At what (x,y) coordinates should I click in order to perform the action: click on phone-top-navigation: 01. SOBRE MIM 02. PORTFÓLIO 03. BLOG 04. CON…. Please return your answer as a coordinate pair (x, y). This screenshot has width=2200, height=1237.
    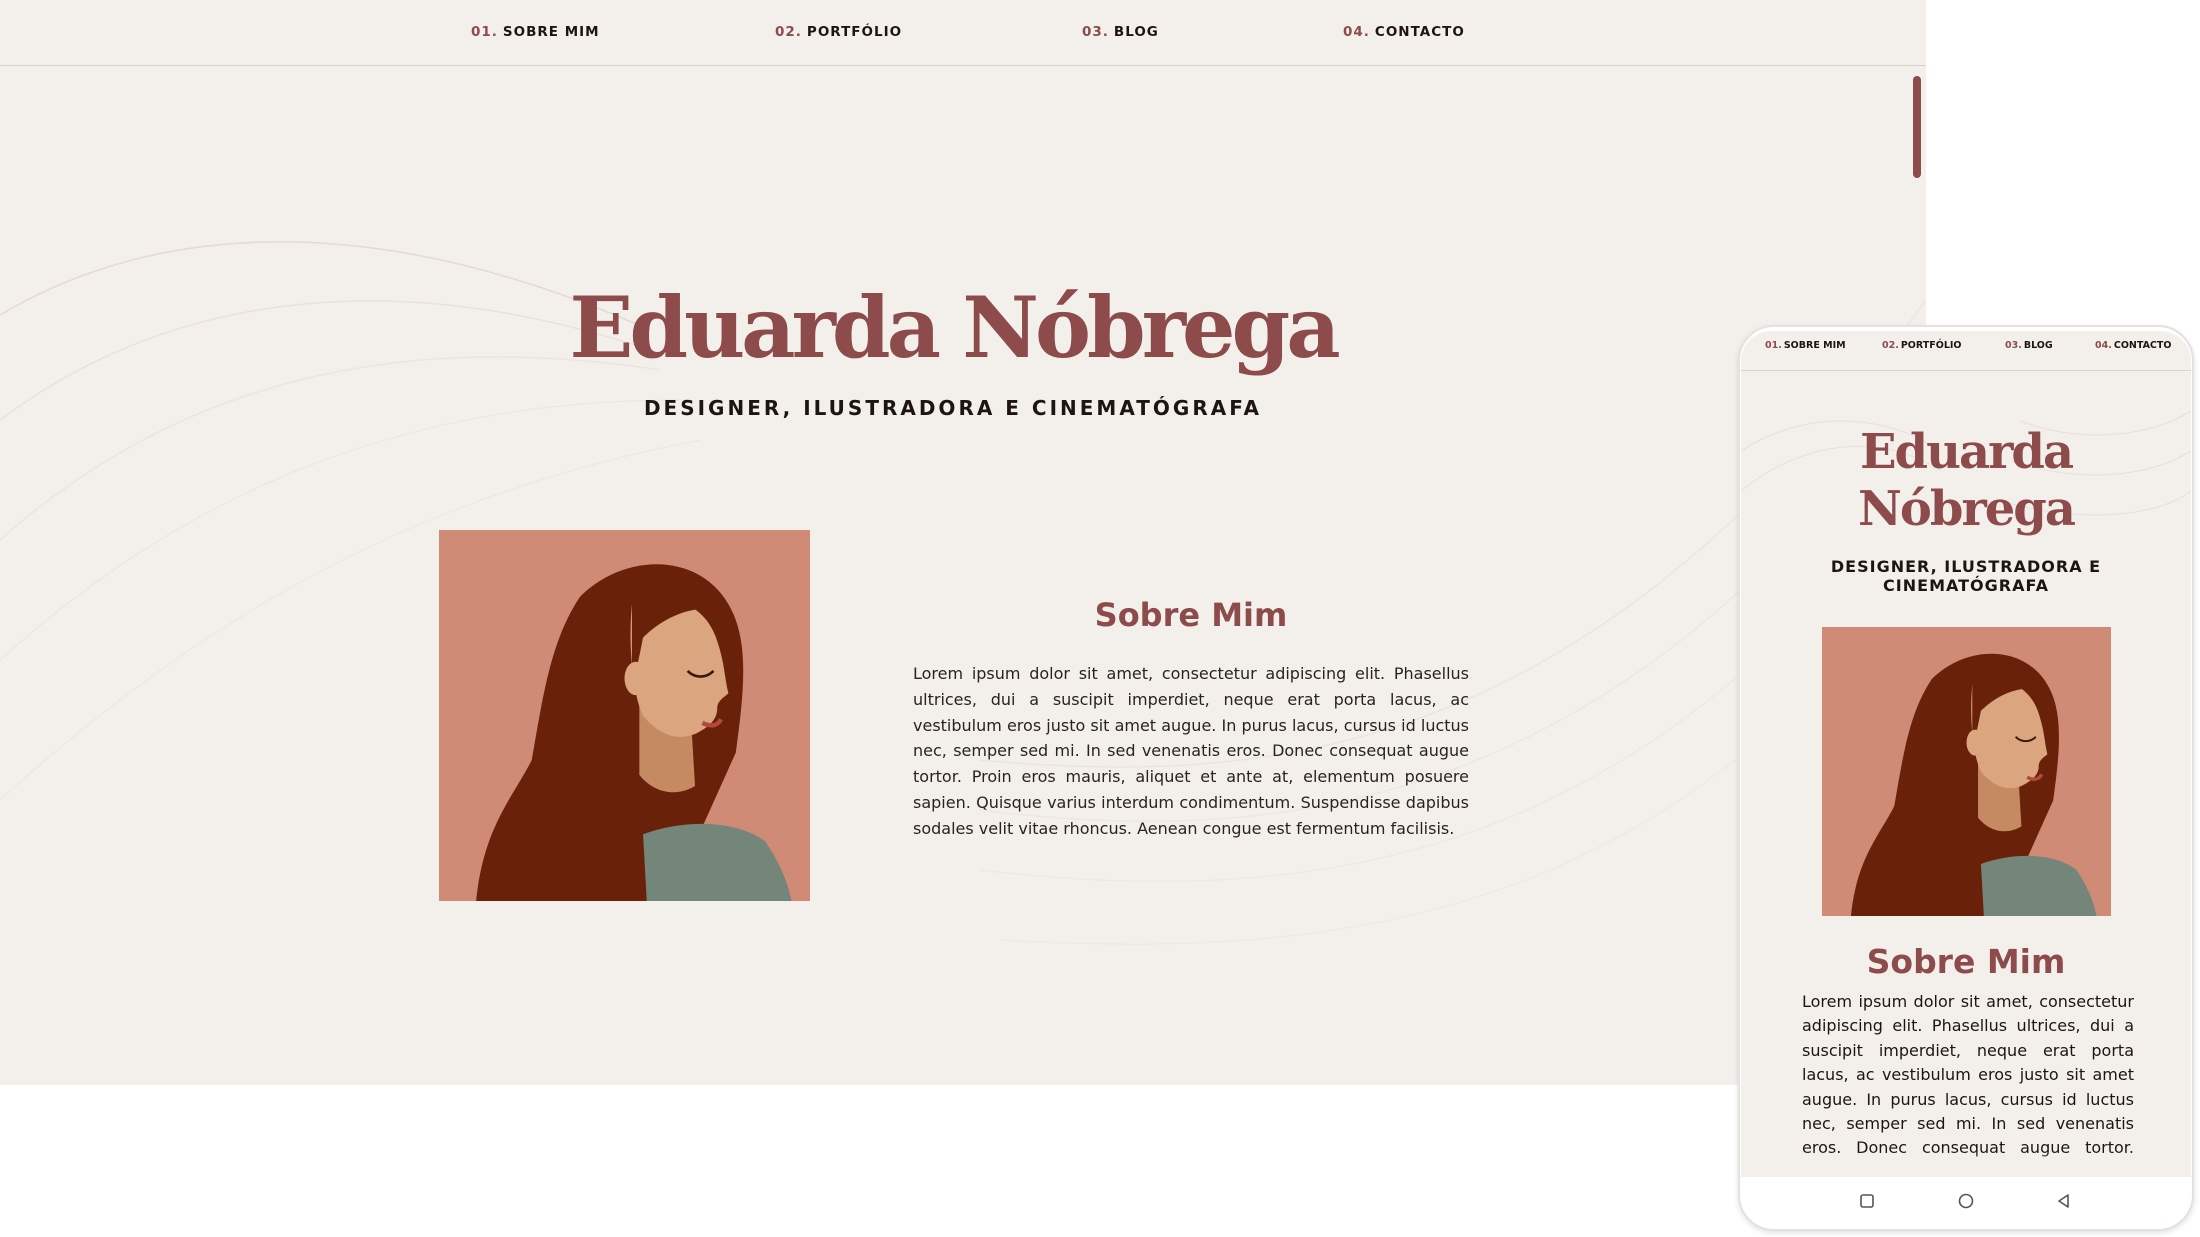
    Looking at the image, I should click on (1966, 351).